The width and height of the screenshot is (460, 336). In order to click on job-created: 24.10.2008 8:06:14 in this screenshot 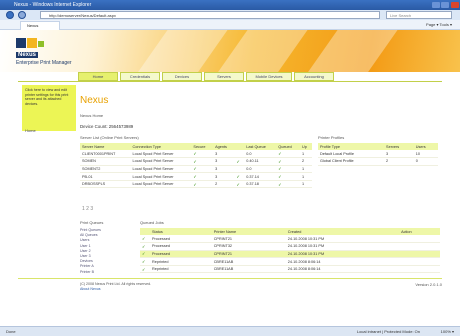, I will do `click(342, 261)`.